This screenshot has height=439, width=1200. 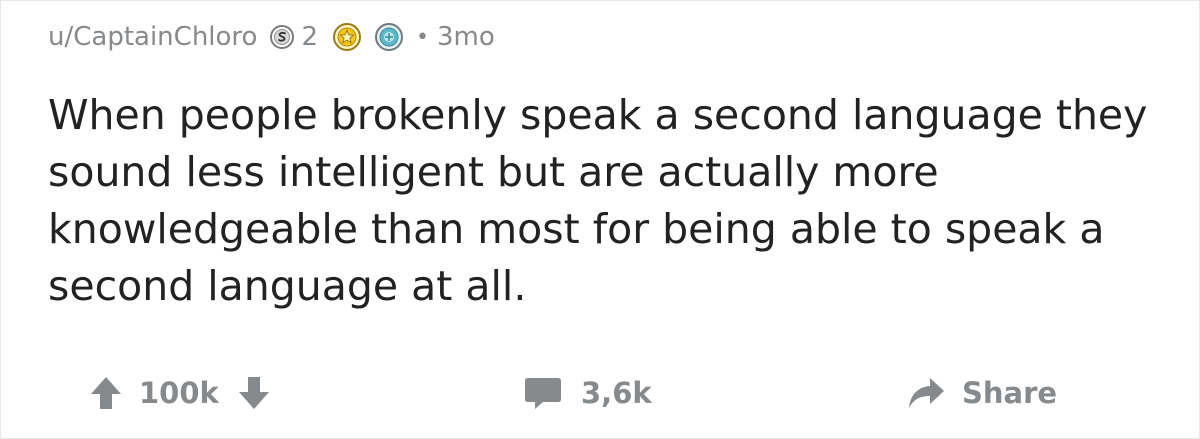 What do you see at coordinates (543, 393) in the screenshot?
I see `comment-bubble-icon` at bounding box center [543, 393].